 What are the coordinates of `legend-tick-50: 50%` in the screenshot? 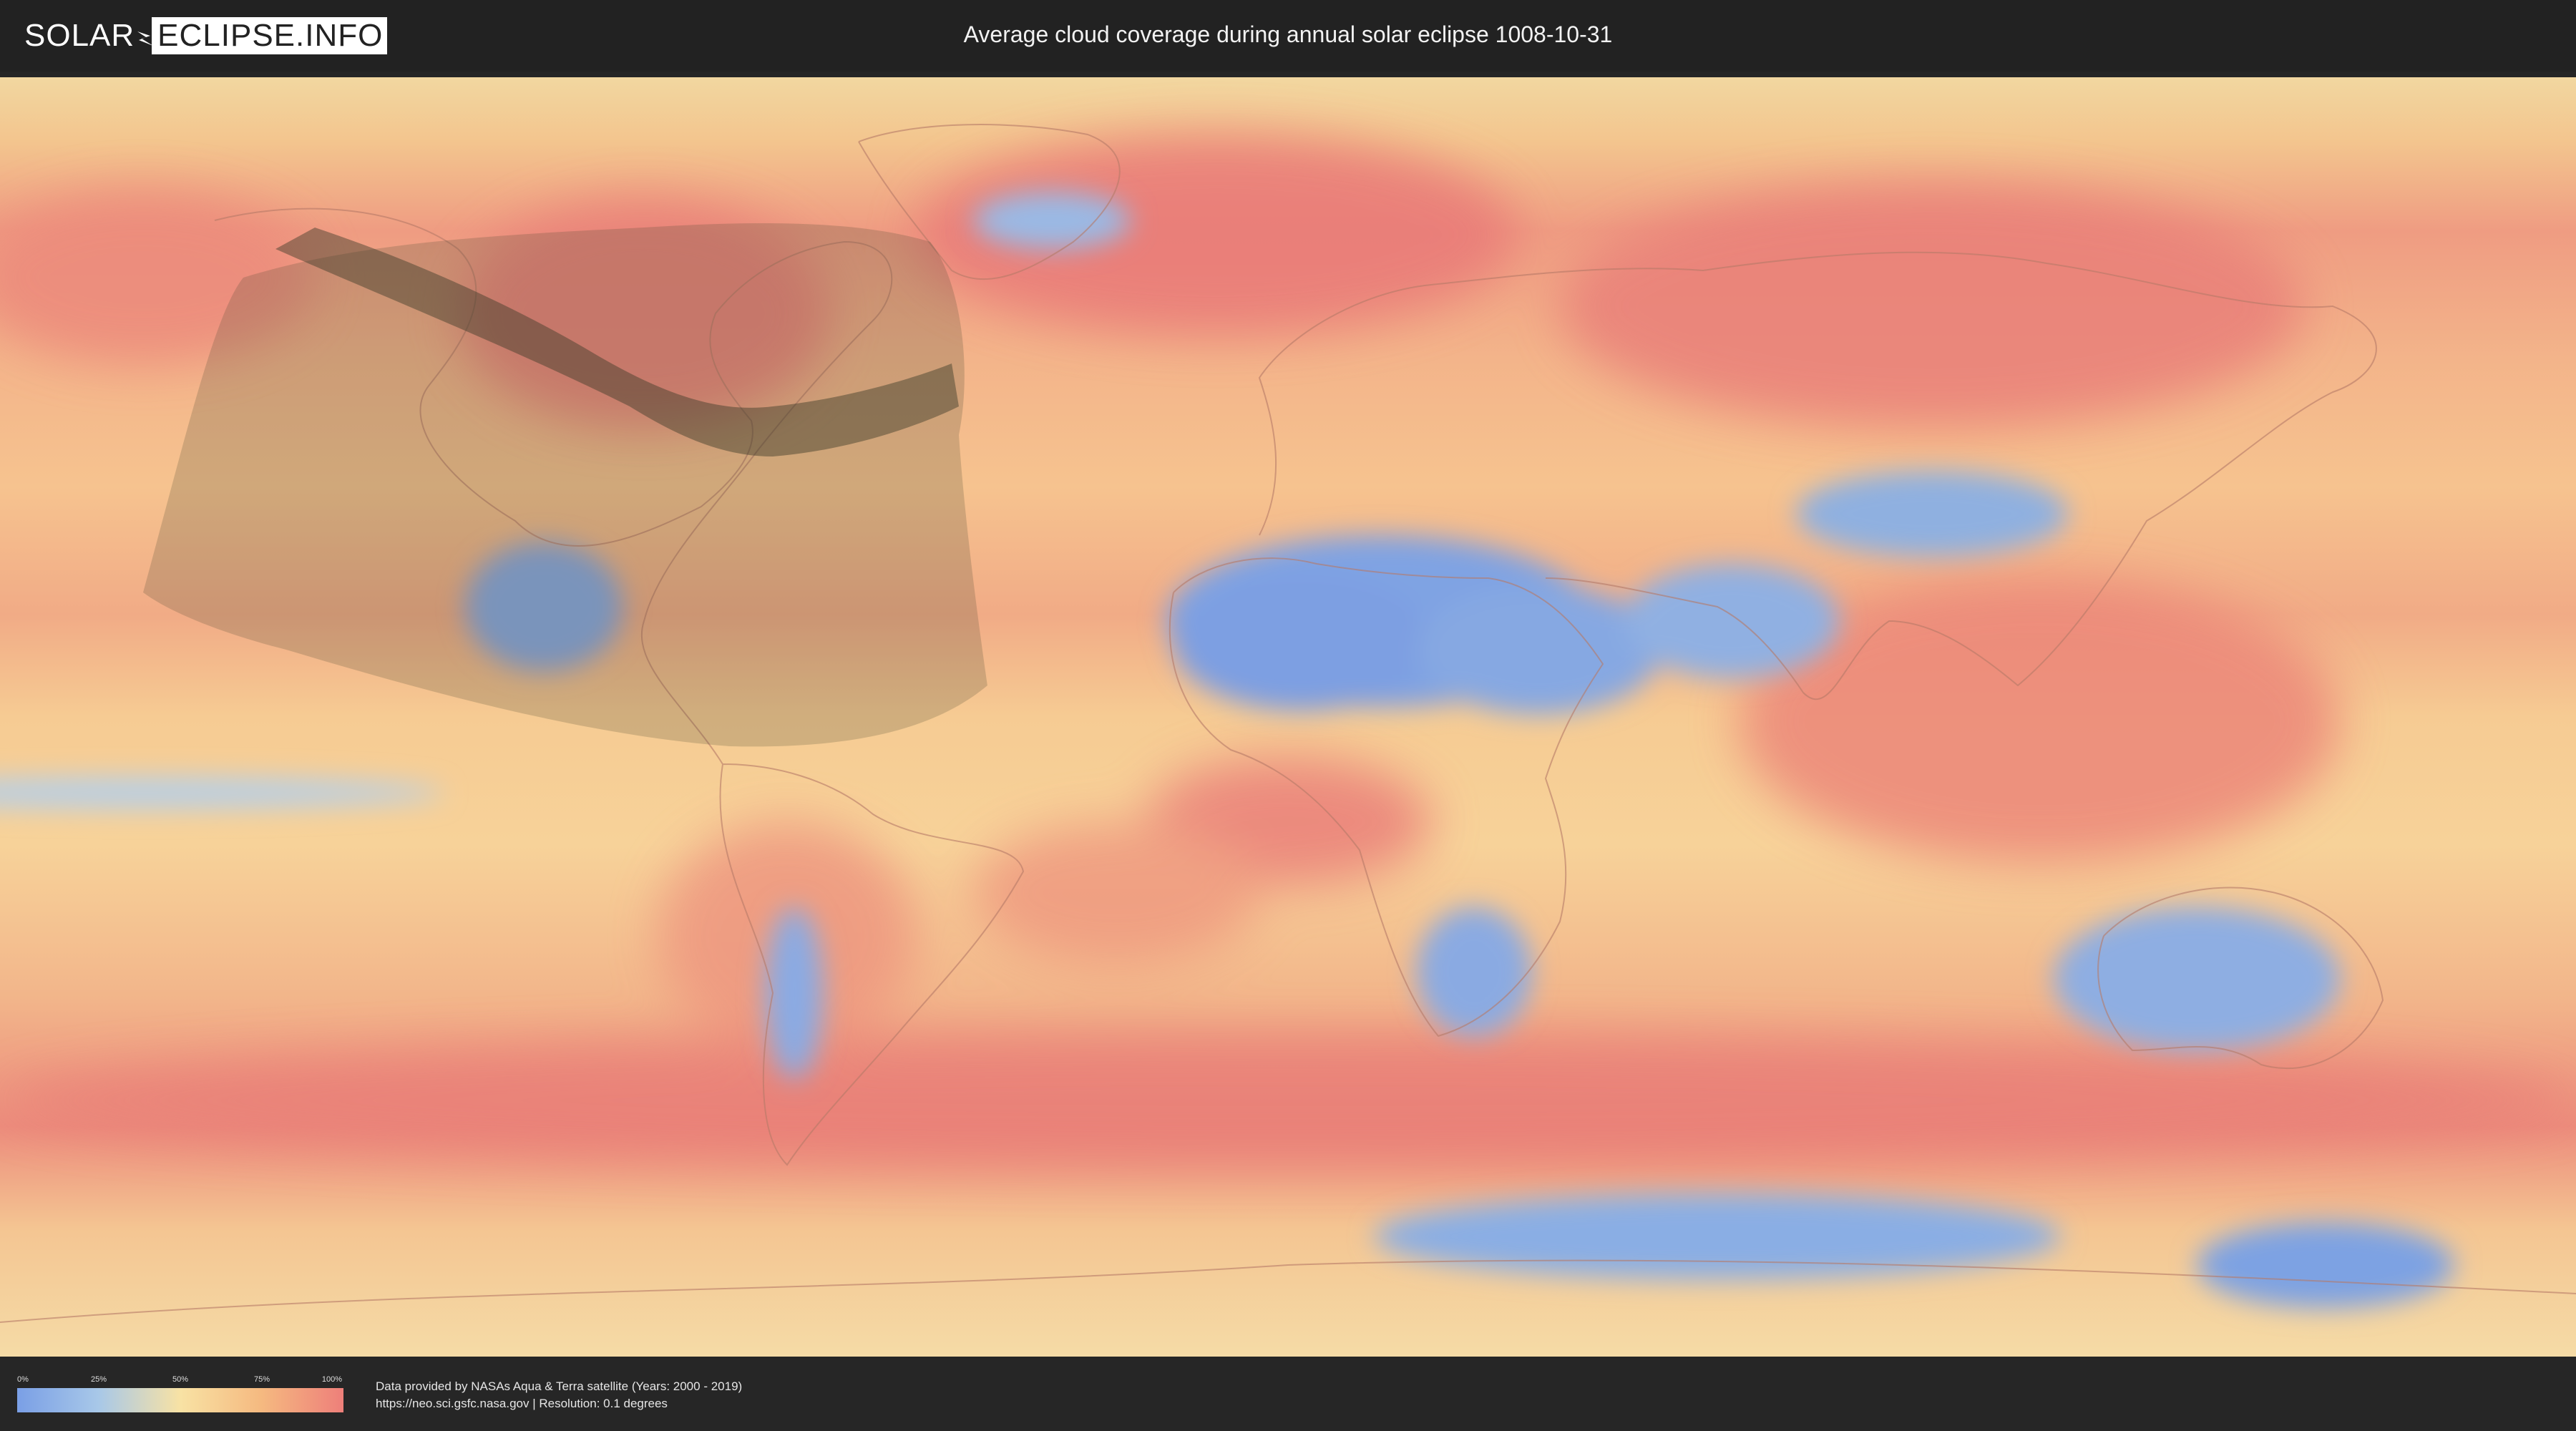 It's located at (180, 1379).